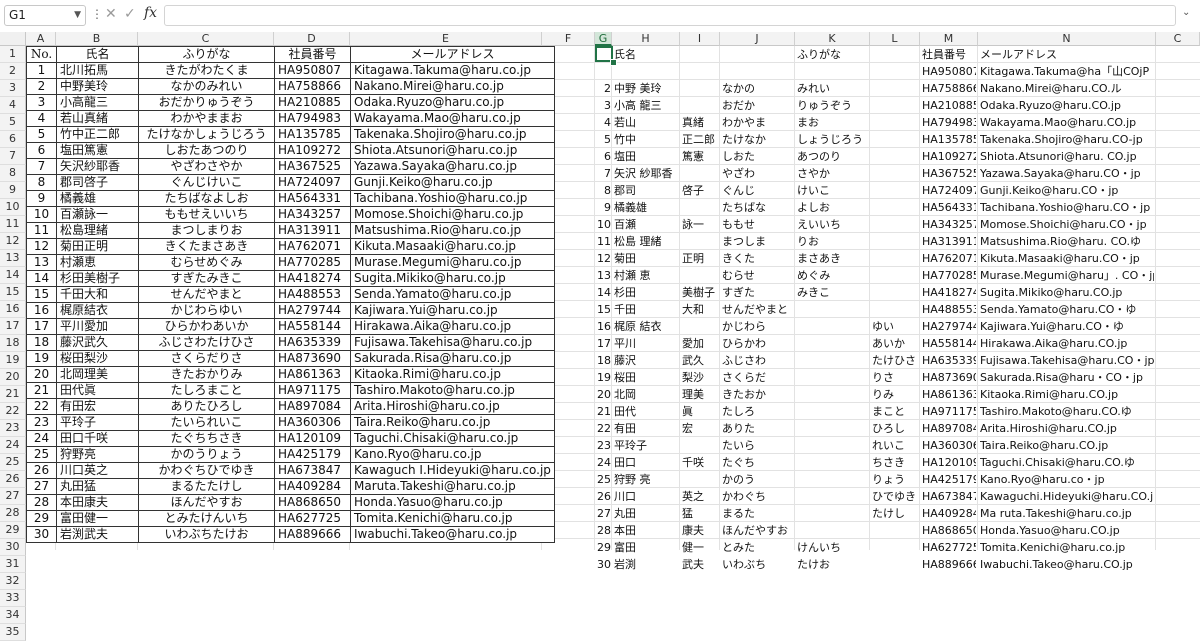  What do you see at coordinates (646, 428) in the screenshot?
I see `raw-cell-h: 有田` at bounding box center [646, 428].